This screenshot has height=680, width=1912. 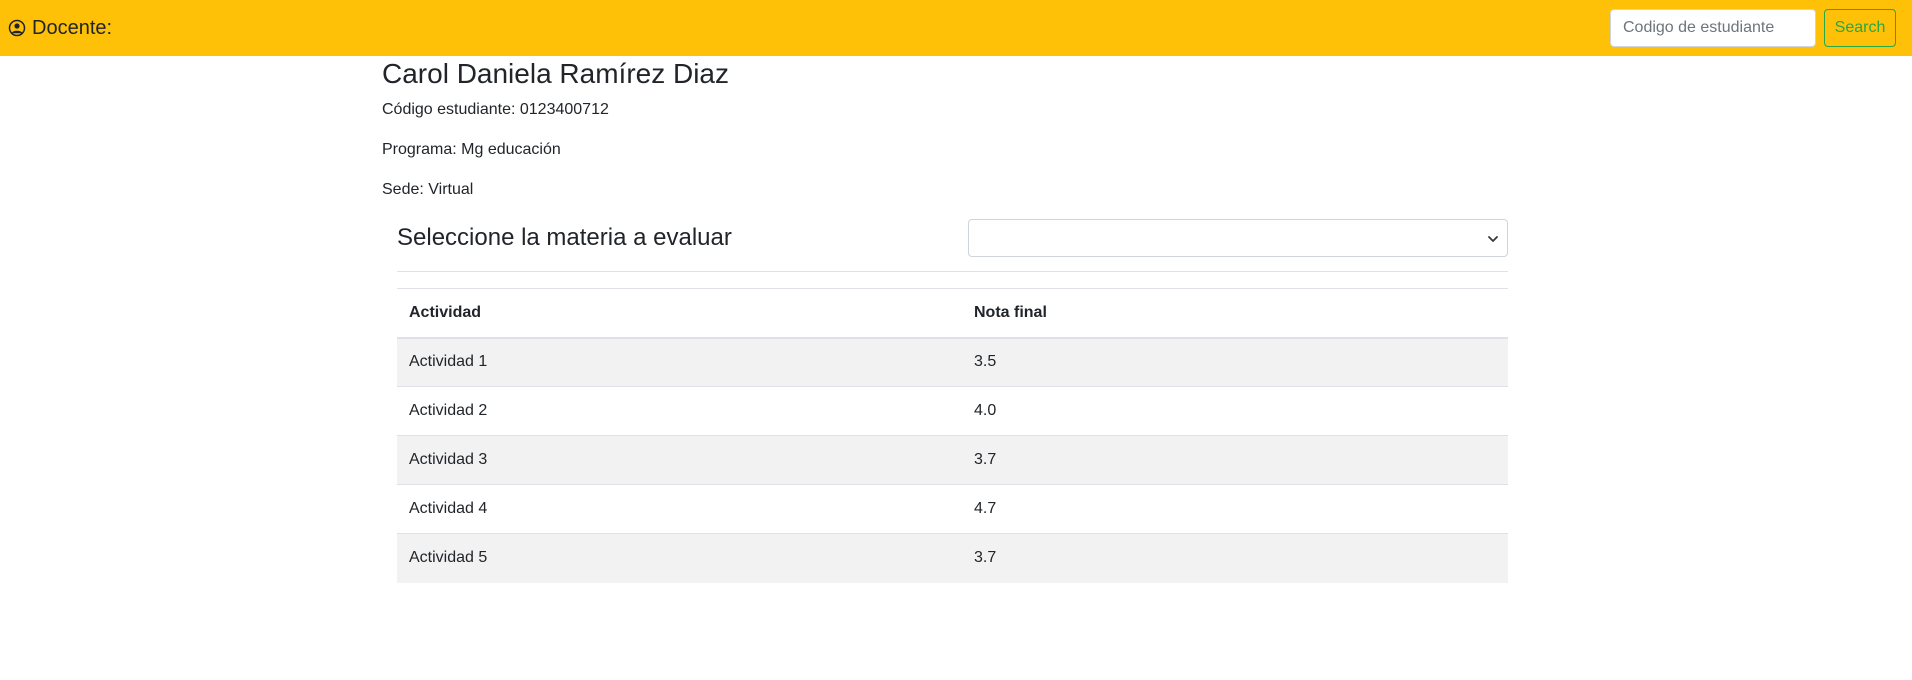 I want to click on activity-cell: Actividad 1, so click(x=679, y=362).